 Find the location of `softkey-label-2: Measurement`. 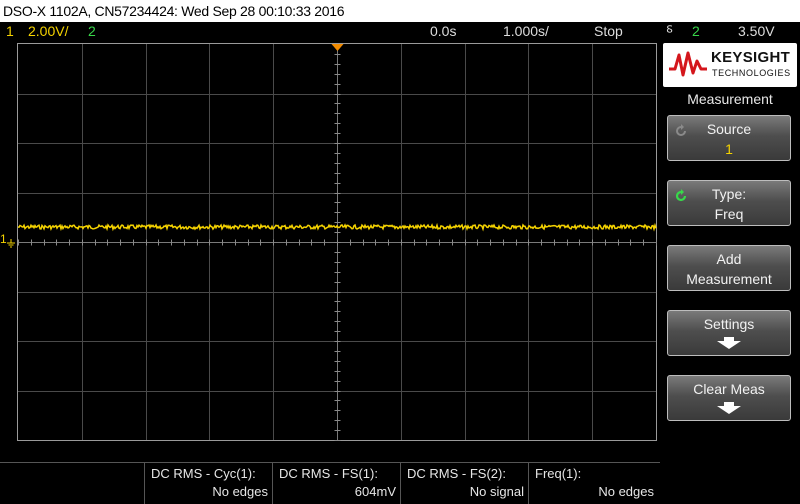

softkey-label-2: Measurement is located at coordinates (729, 279).